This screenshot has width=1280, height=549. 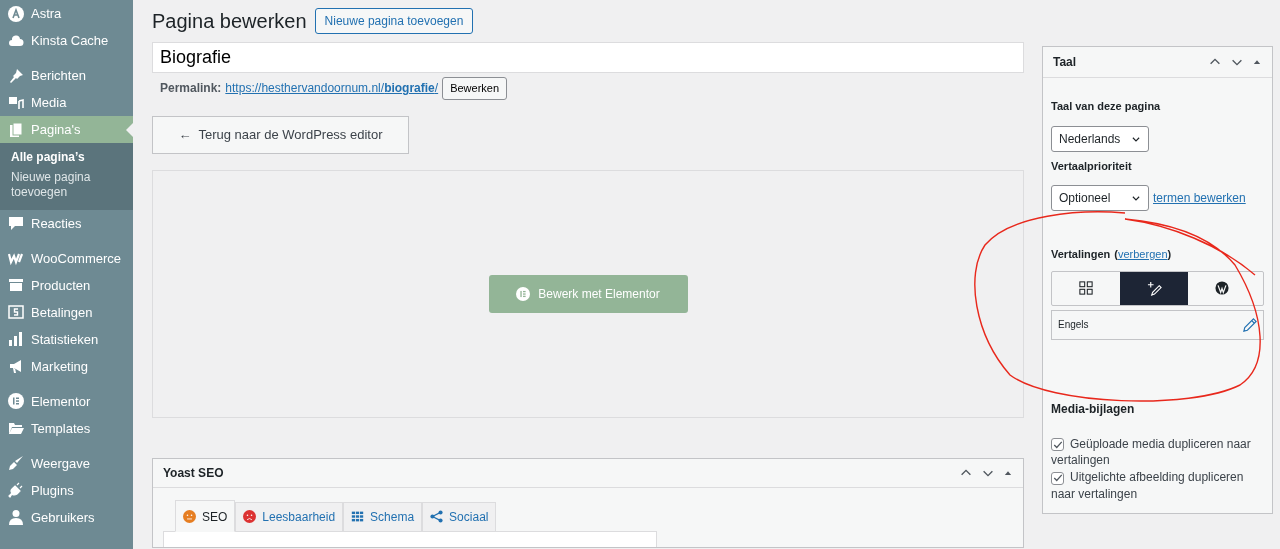 What do you see at coordinates (588, 293) in the screenshot?
I see `elementor-button: Bewerk met Elementor` at bounding box center [588, 293].